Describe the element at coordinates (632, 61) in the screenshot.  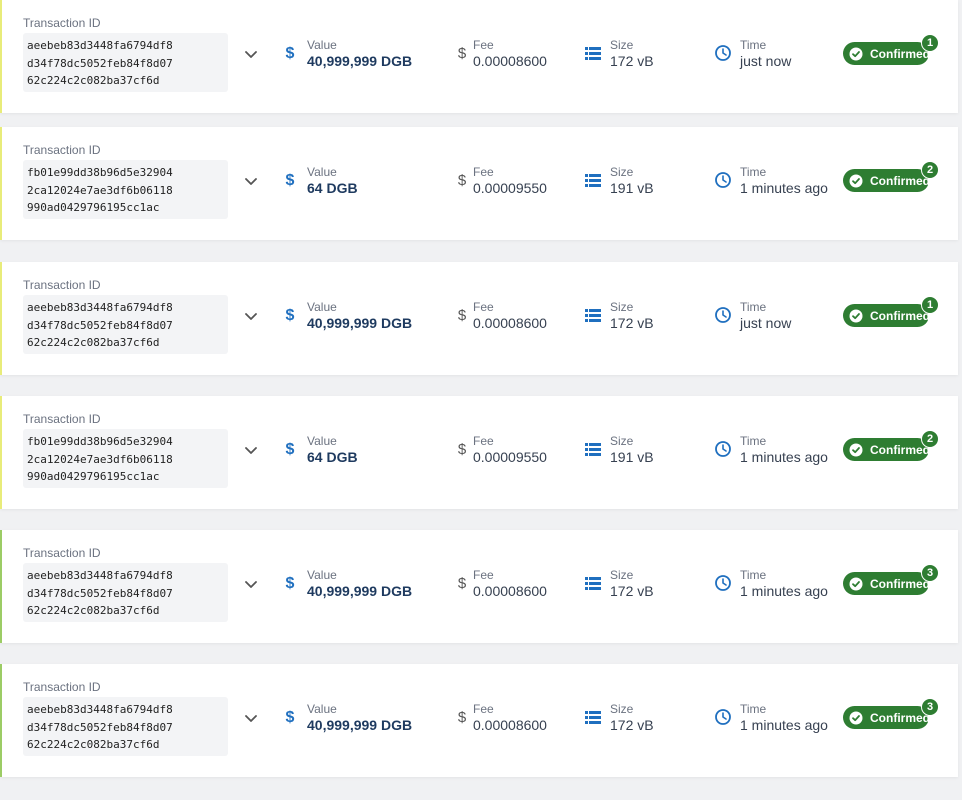
I see `size-amount: 172 vB` at that location.